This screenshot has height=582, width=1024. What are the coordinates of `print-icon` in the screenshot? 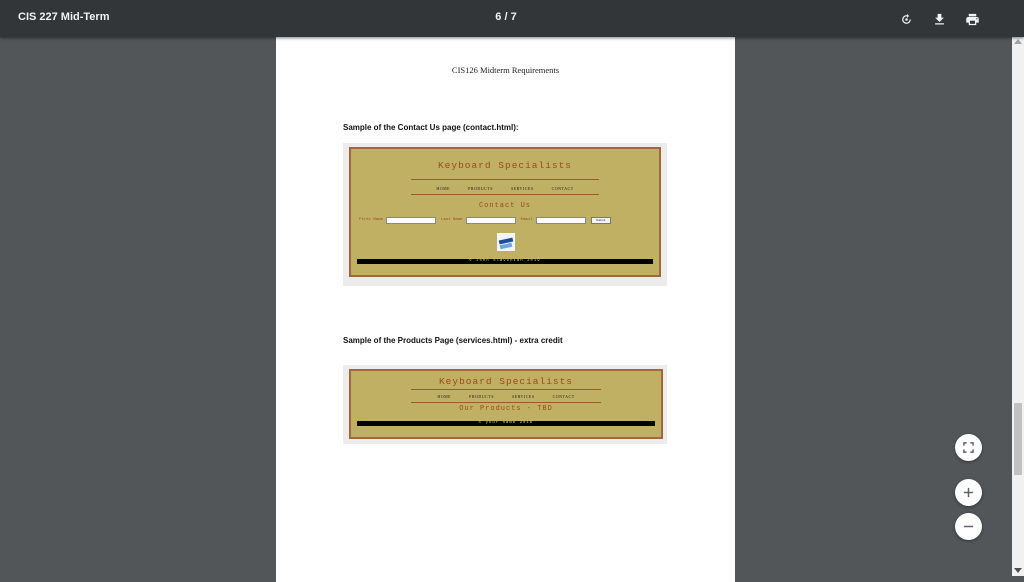 It's located at (972, 19).